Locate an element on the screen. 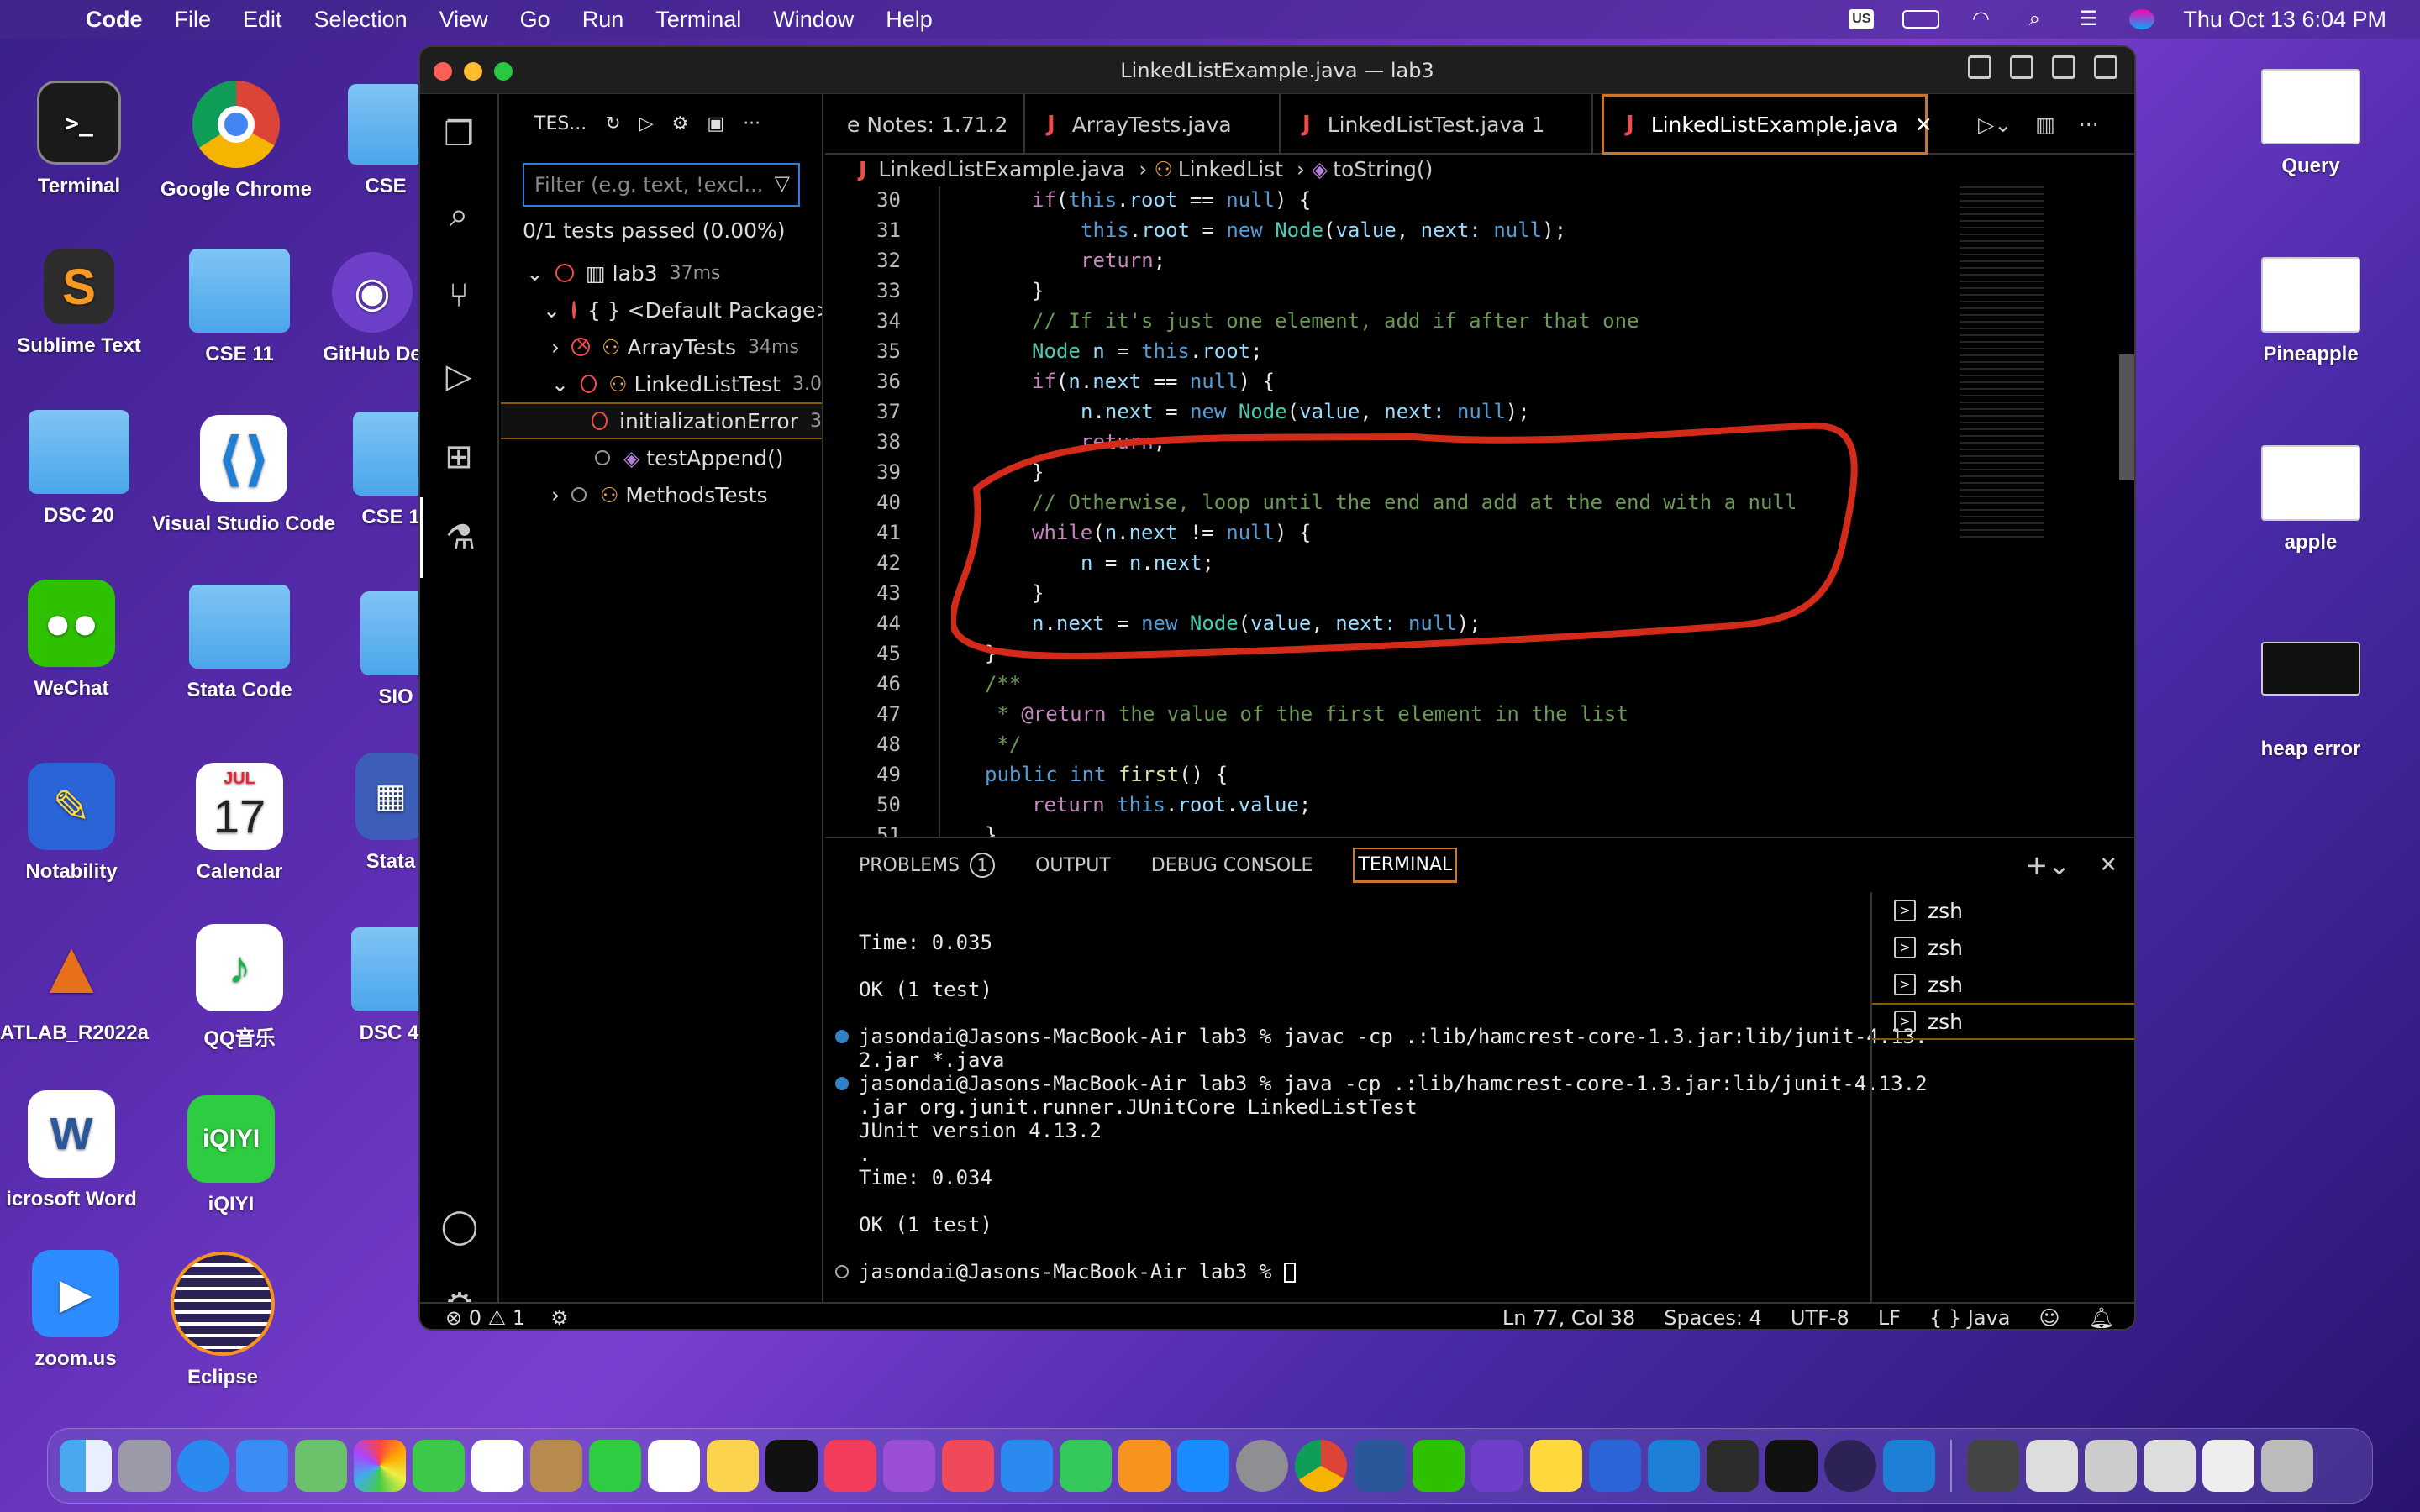  menu-help: Help is located at coordinates (909, 20).